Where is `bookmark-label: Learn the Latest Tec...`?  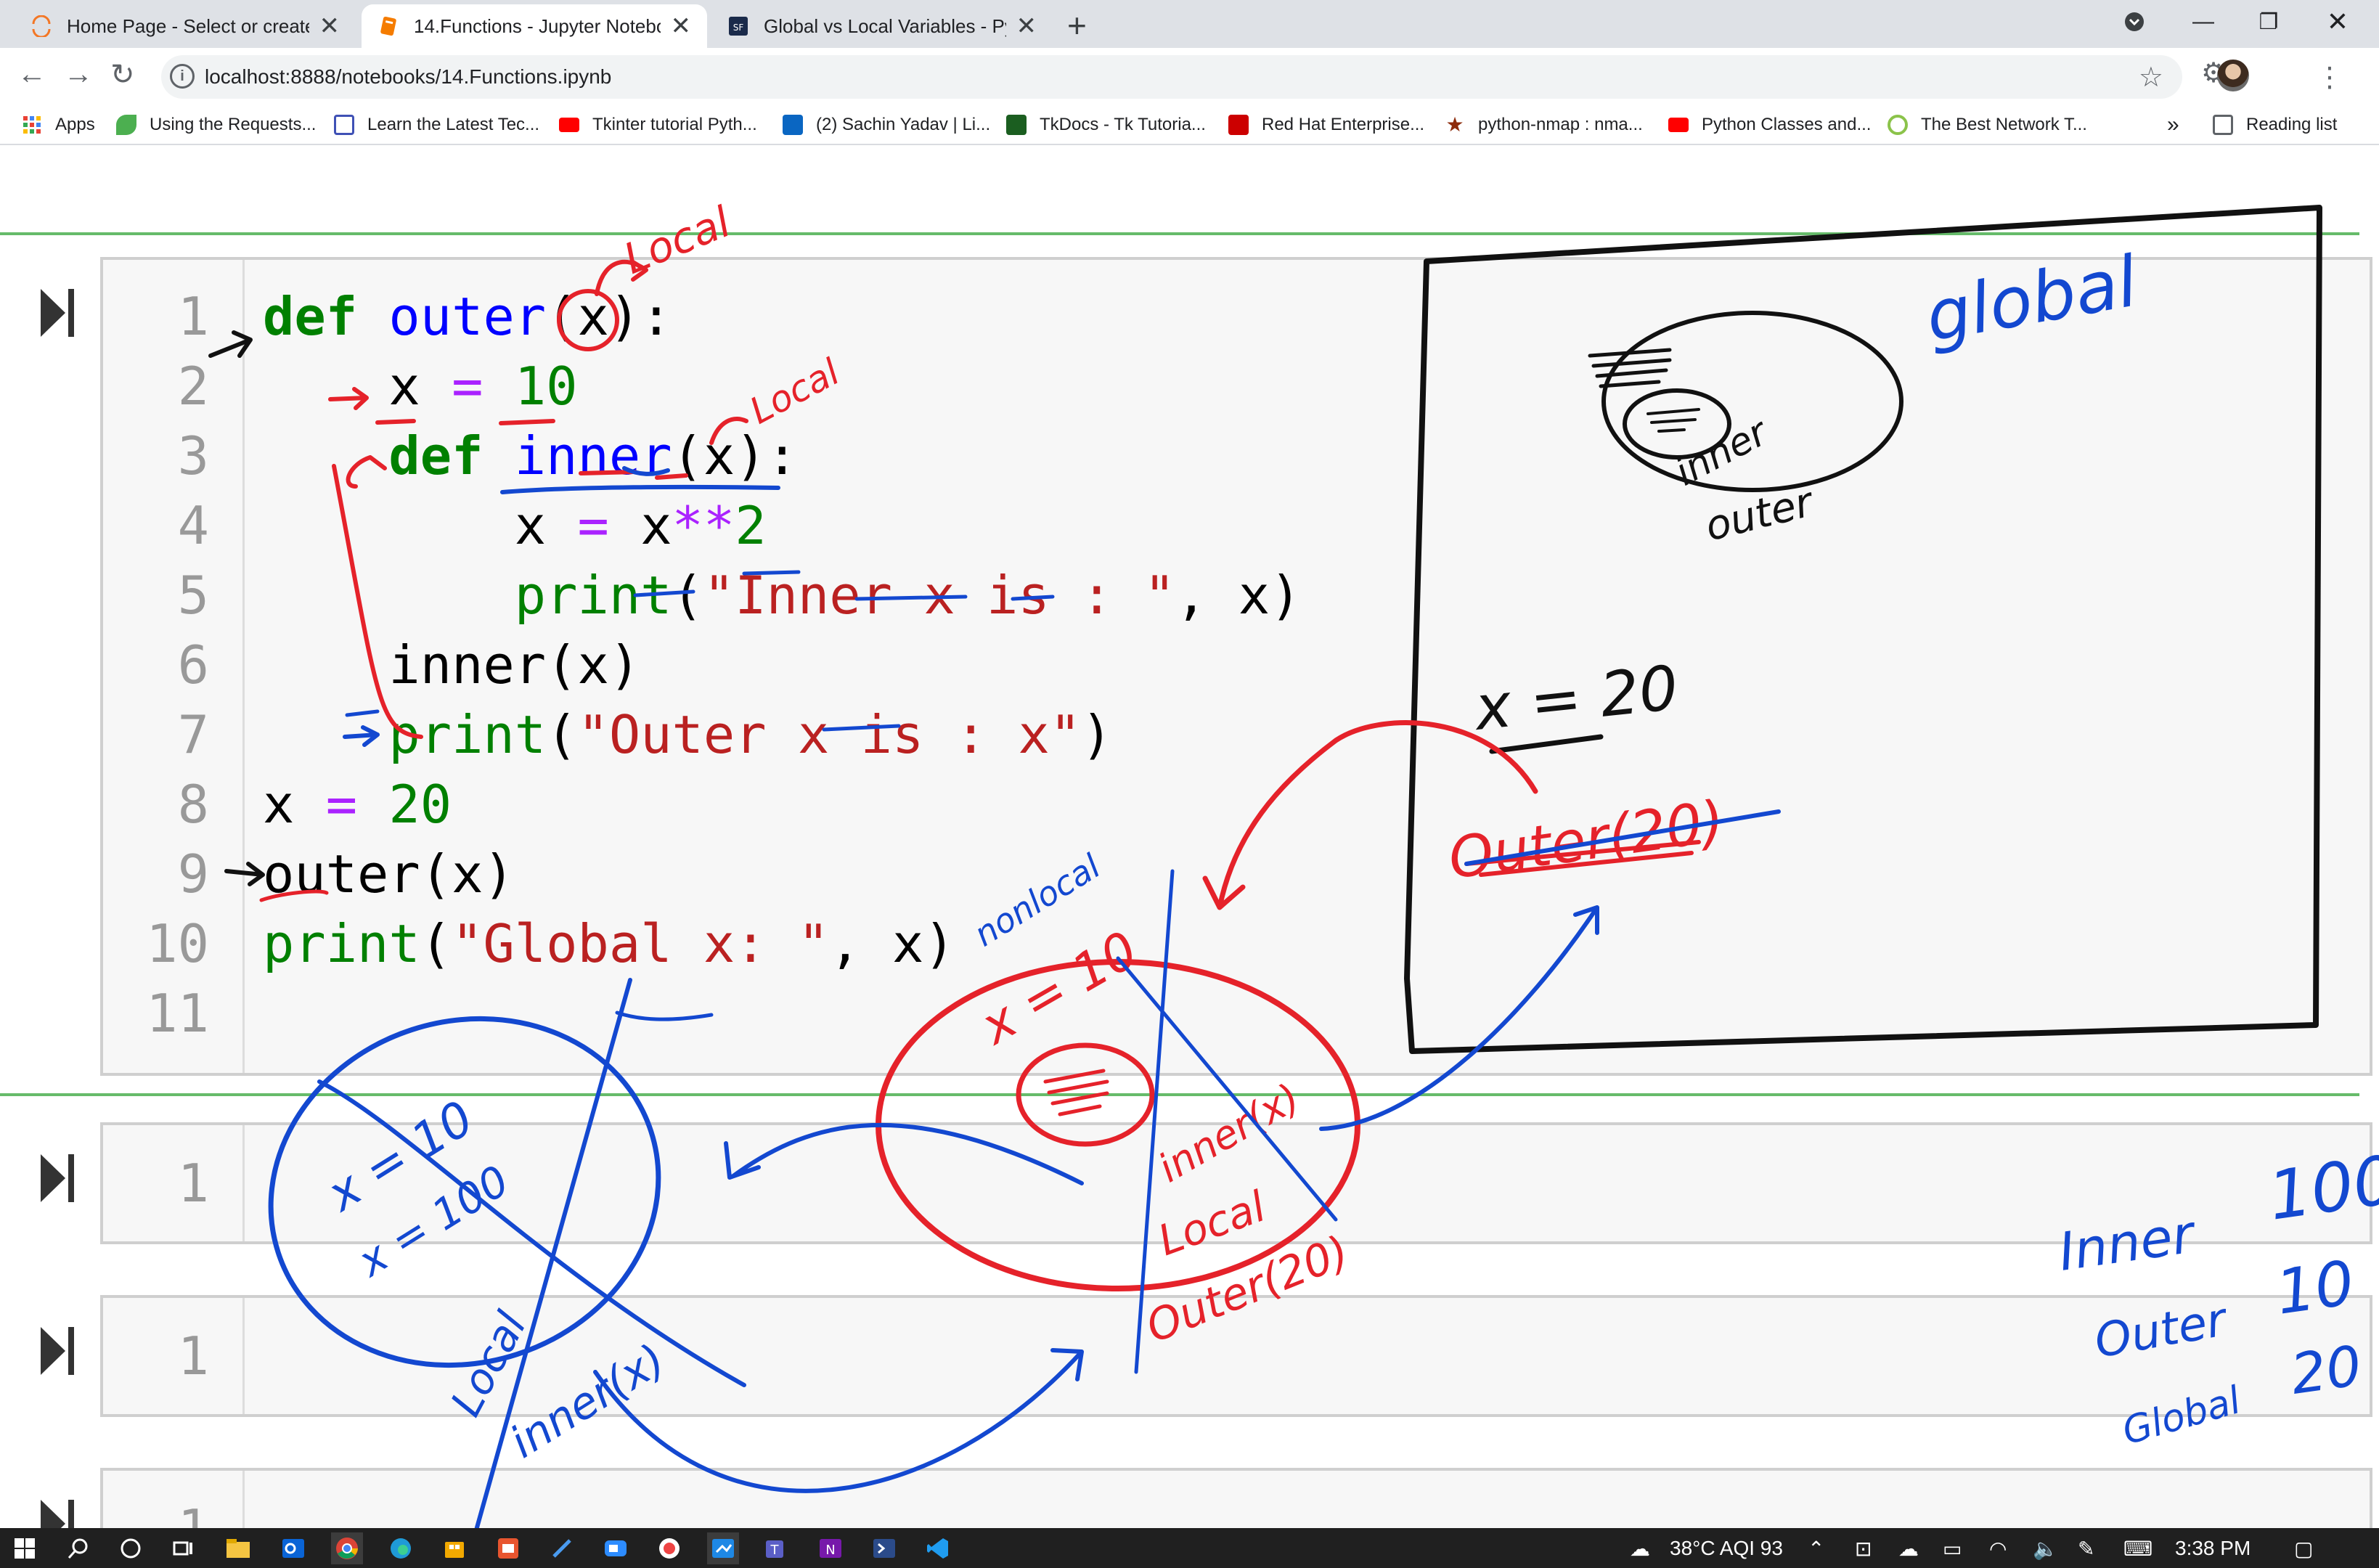 bookmark-label: Learn the Latest Tec... is located at coordinates (453, 125).